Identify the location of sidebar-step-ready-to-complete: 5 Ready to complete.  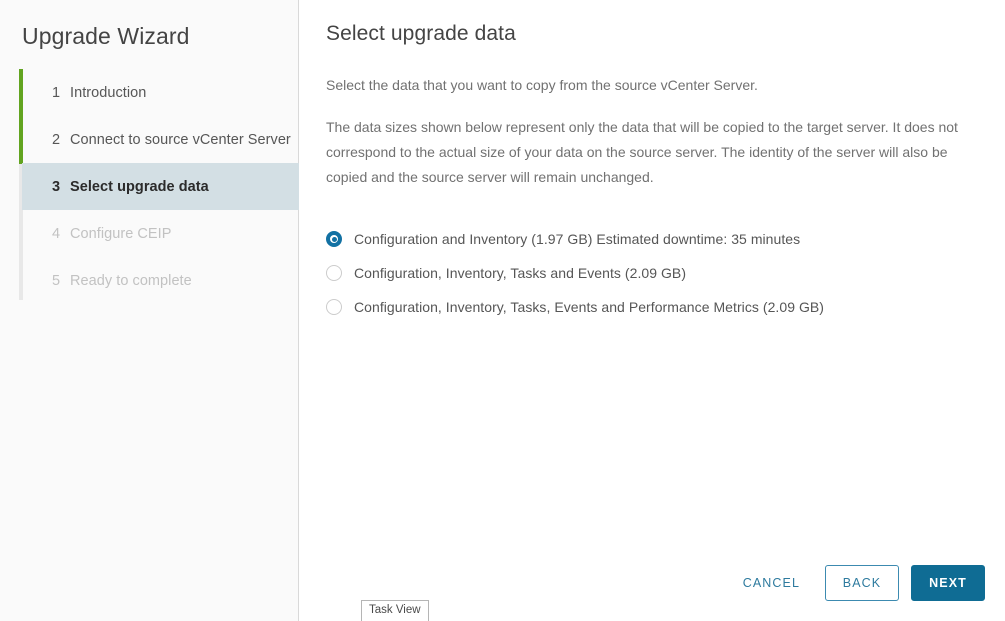
(160, 280).